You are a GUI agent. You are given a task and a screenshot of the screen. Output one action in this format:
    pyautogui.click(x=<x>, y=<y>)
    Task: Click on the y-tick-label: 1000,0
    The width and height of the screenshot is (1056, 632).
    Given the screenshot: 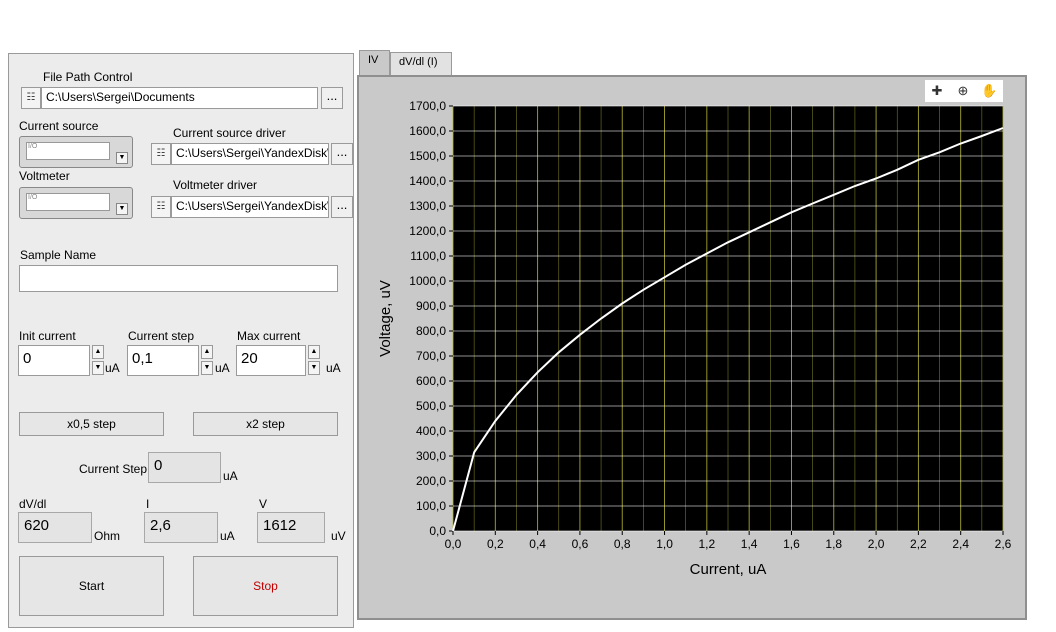 What is the action you would take?
    pyautogui.click(x=427, y=281)
    